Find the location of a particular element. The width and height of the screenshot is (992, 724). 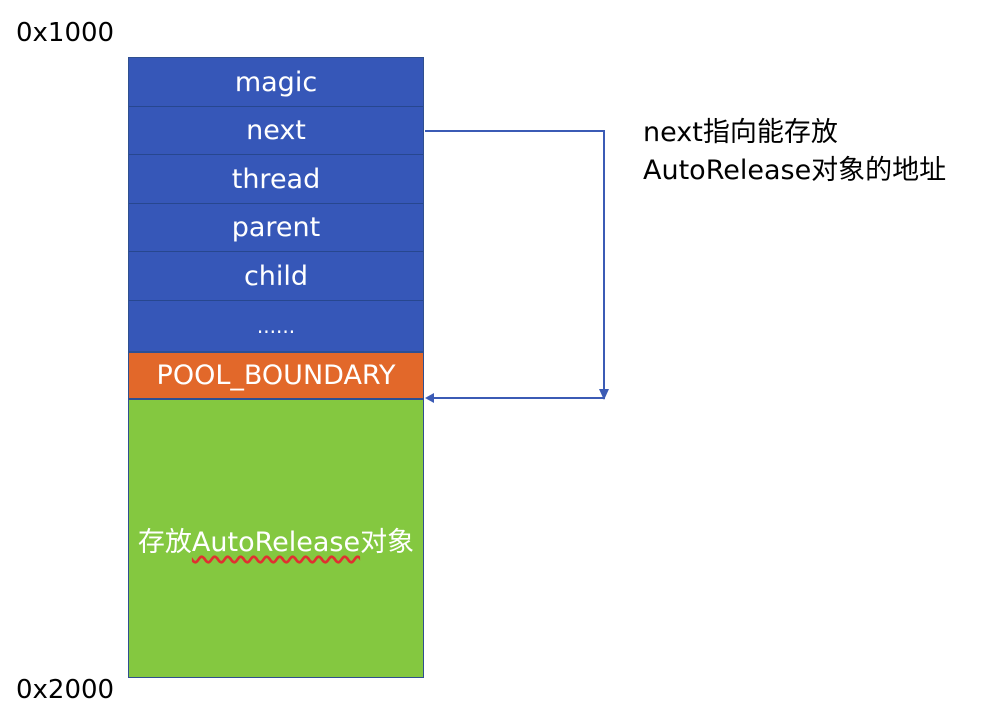

field-next: next is located at coordinates (276, 131).